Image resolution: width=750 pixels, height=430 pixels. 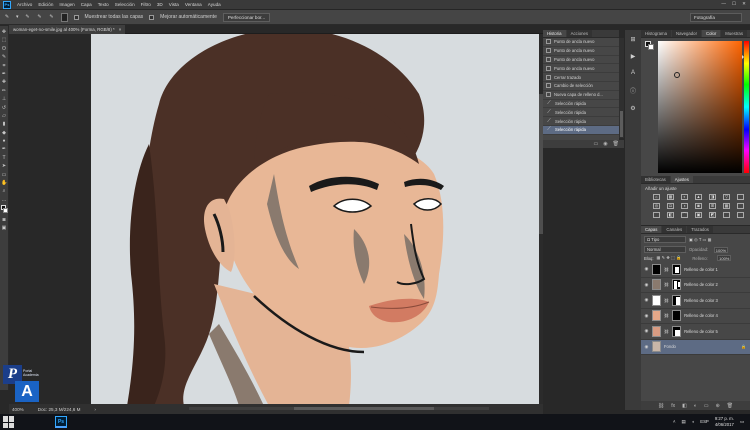 What do you see at coordinates (4, 40) in the screenshot?
I see `marquee-tool-icon: ⬚` at bounding box center [4, 40].